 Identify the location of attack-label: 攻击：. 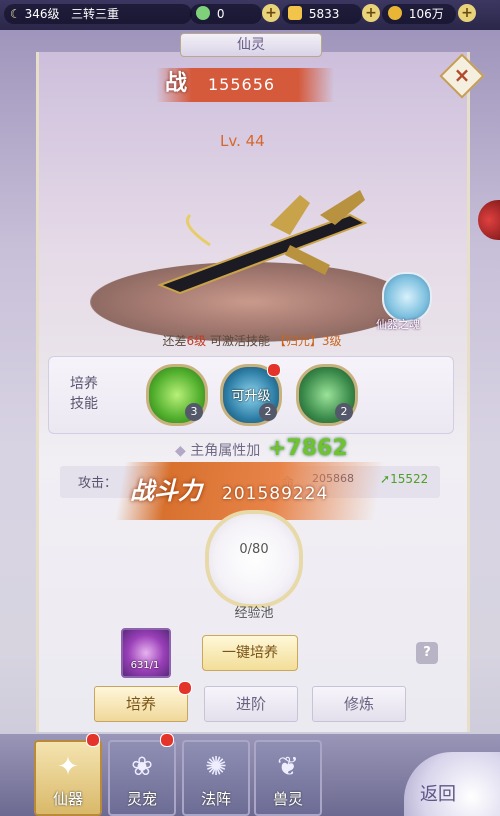
(98, 483).